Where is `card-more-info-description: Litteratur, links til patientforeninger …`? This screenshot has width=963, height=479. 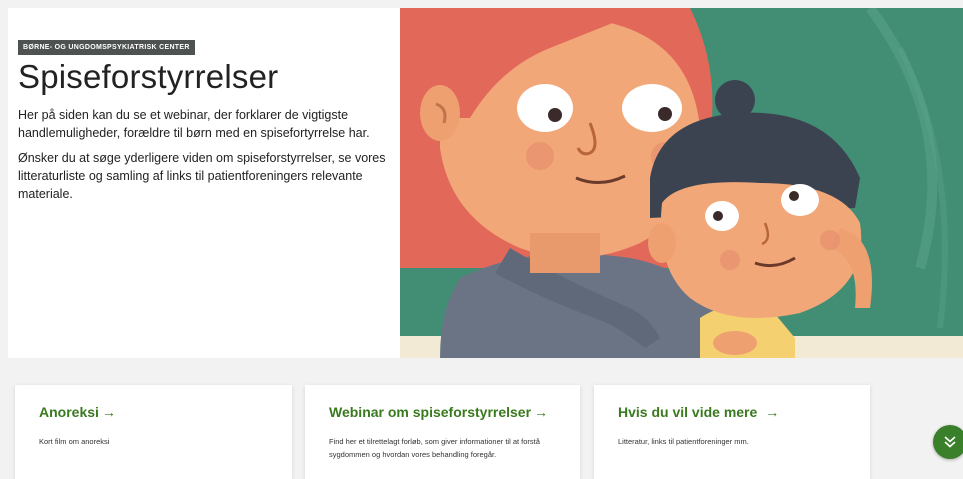 card-more-info-description: Litteratur, links til patientforeninger … is located at coordinates (683, 441).